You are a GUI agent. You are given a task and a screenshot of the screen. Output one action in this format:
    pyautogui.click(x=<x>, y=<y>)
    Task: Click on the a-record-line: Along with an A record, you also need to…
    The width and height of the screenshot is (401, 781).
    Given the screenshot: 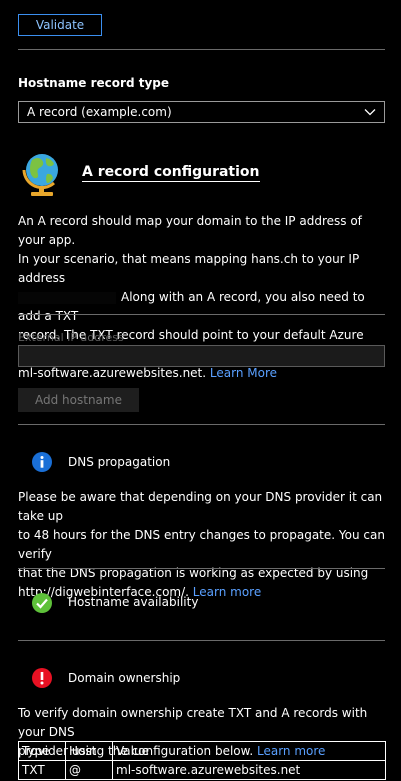 What is the action you would take?
    pyautogui.click(x=191, y=306)
    